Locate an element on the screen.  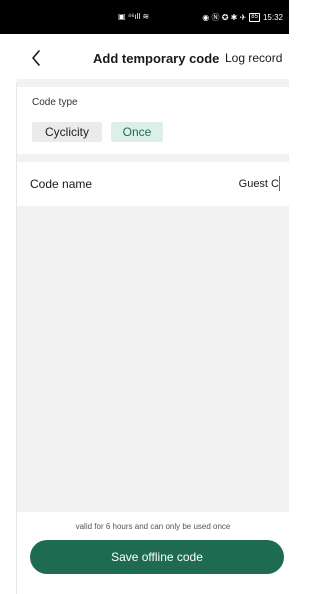
back-button is located at coordinates (36, 58).